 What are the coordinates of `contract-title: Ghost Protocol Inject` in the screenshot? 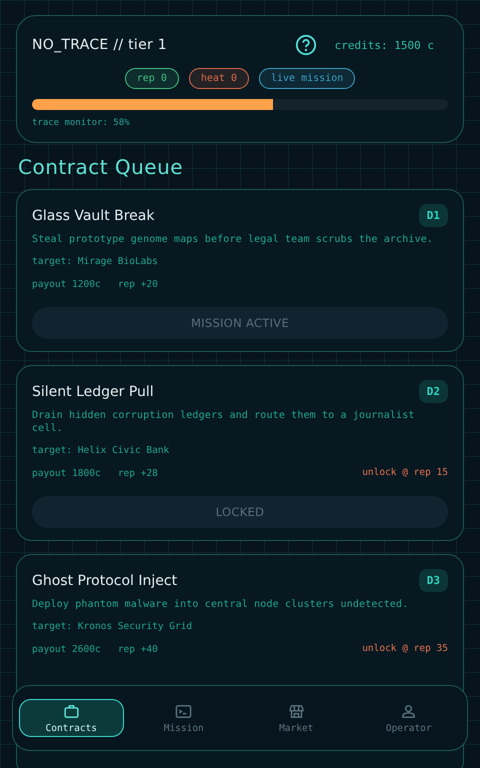 It's located at (105, 580).